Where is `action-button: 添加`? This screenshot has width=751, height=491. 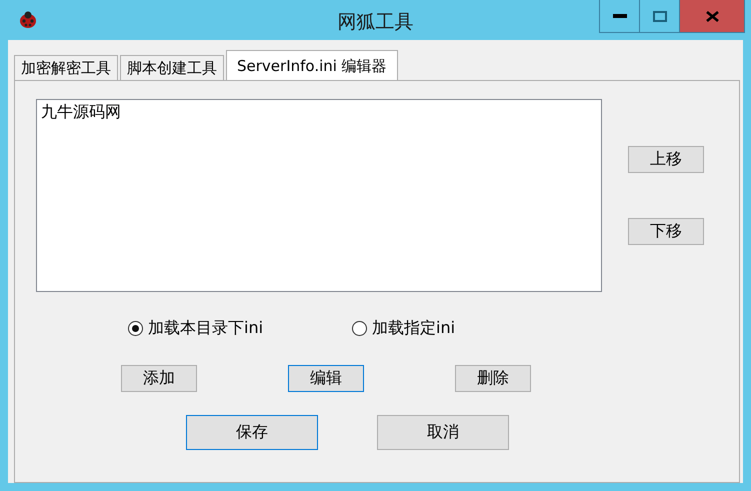
action-button: 添加 is located at coordinates (159, 378).